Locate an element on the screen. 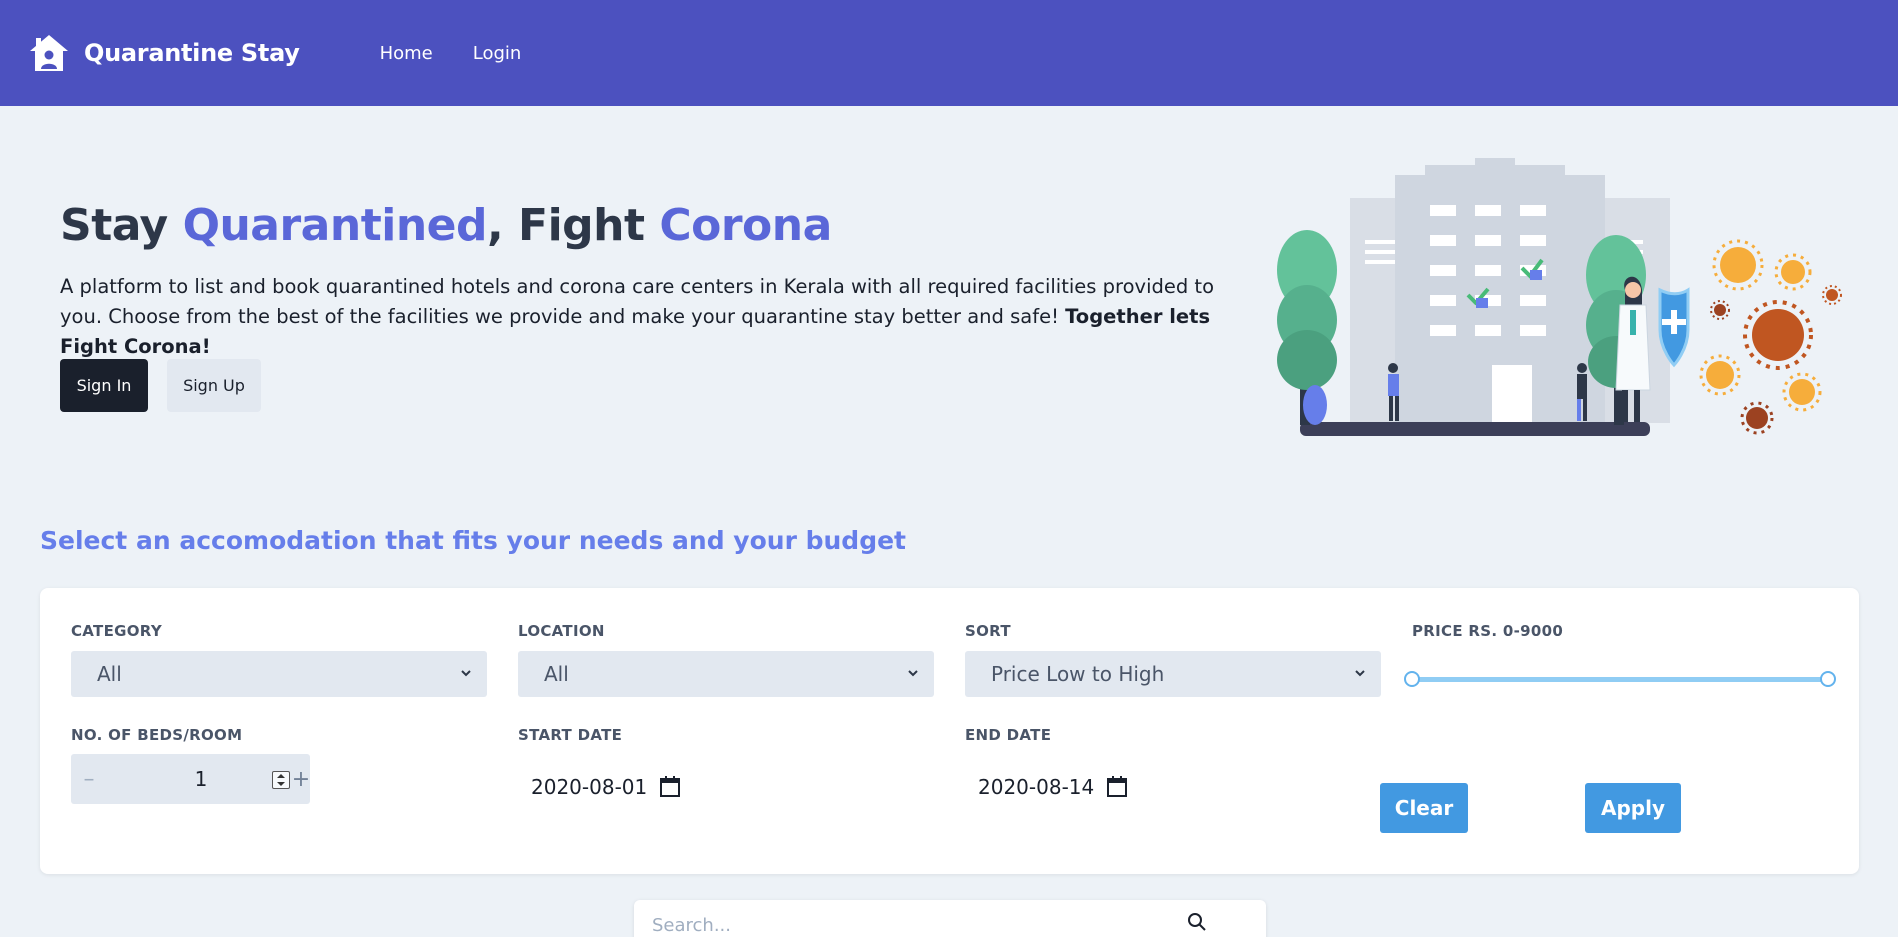 The height and width of the screenshot is (937, 1898). hero-title: Stay Quarantined, Fight Corona is located at coordinates (446, 225).